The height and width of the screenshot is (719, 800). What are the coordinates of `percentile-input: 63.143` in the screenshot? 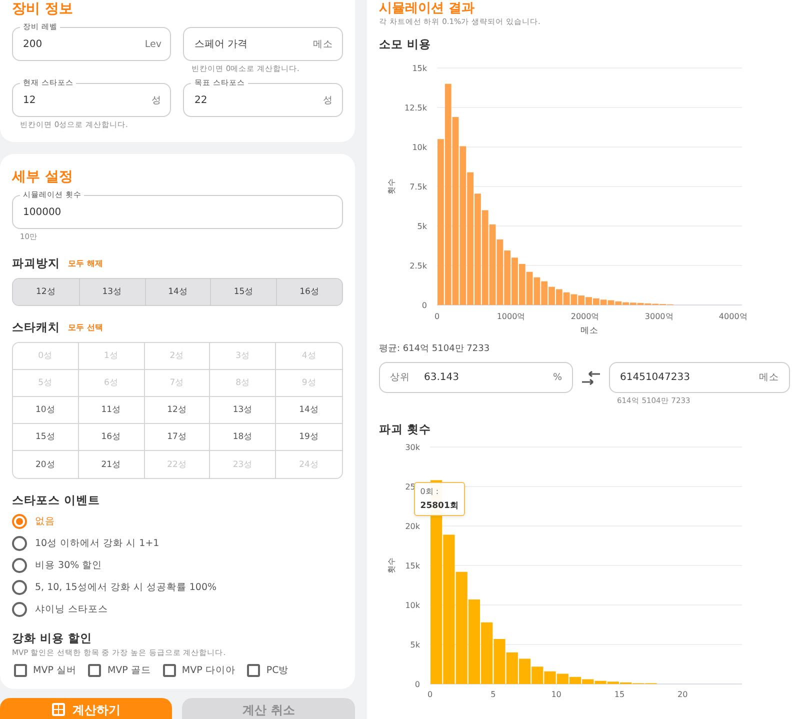 It's located at (481, 377).